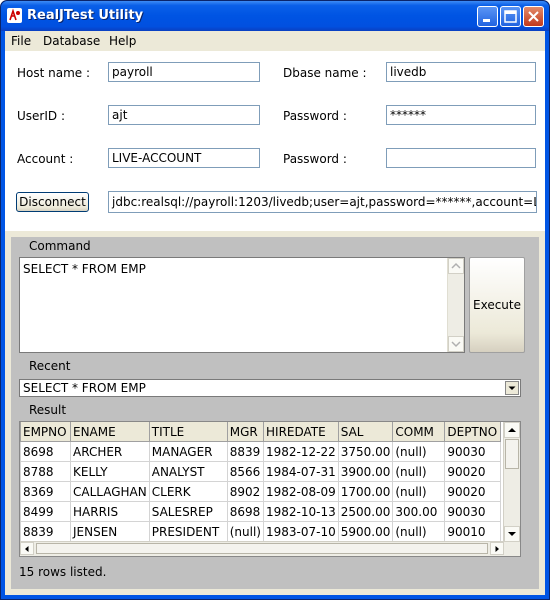  I want to click on table-cell: 1700.00, so click(365, 491).